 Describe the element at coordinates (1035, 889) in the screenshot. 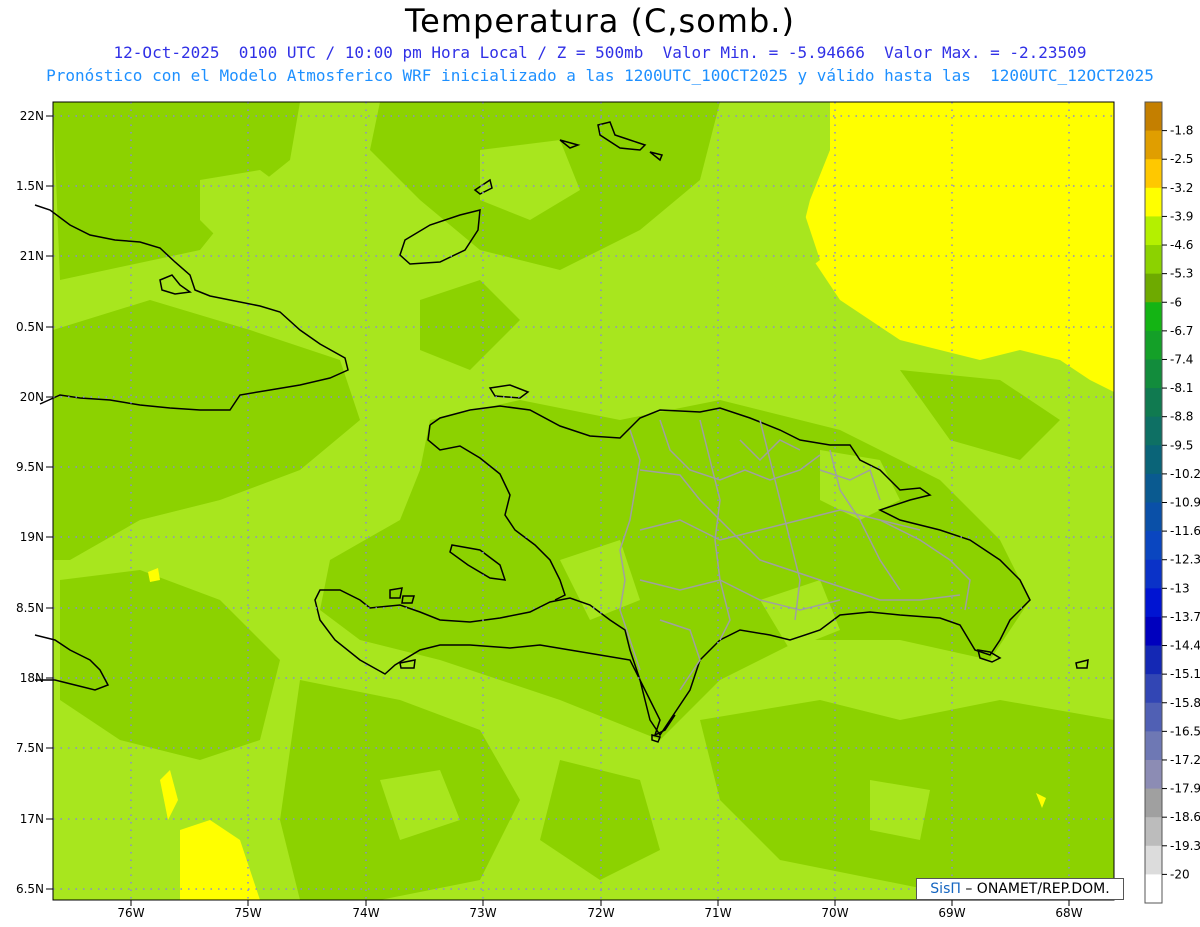

I see `credit-text: – ONAMET/REP.DOM.` at that location.